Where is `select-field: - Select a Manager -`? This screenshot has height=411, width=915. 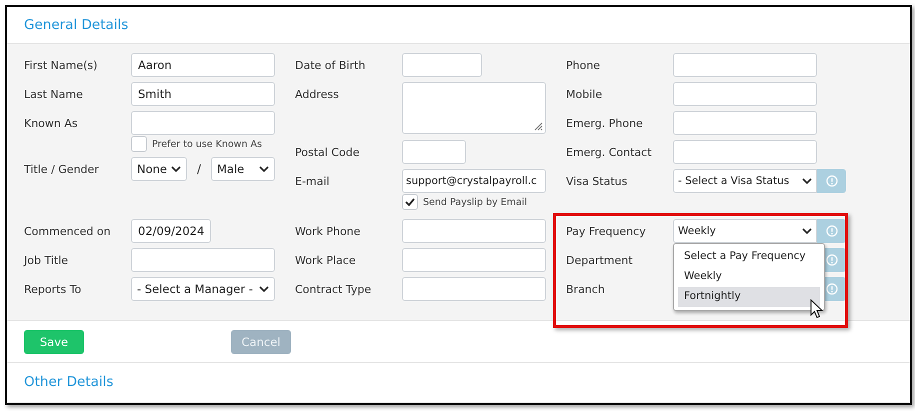 select-field: - Select a Manager - is located at coordinates (203, 289).